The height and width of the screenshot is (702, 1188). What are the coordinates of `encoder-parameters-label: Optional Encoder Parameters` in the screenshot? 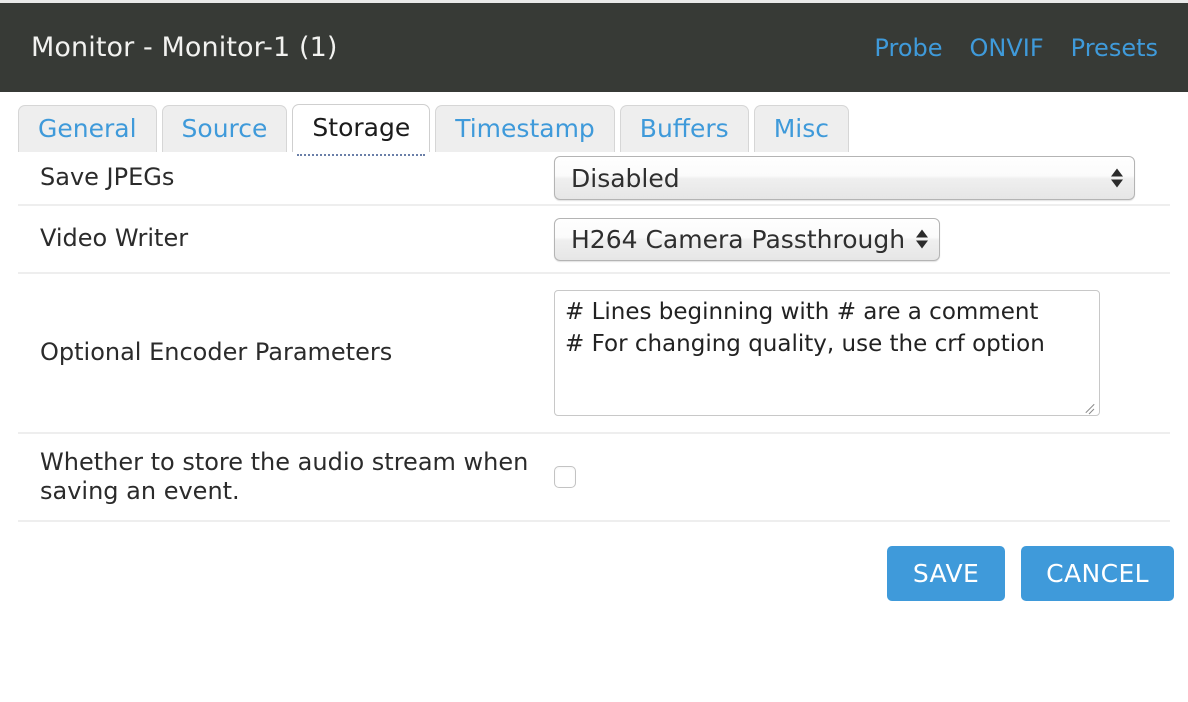 It's located at (216, 352).